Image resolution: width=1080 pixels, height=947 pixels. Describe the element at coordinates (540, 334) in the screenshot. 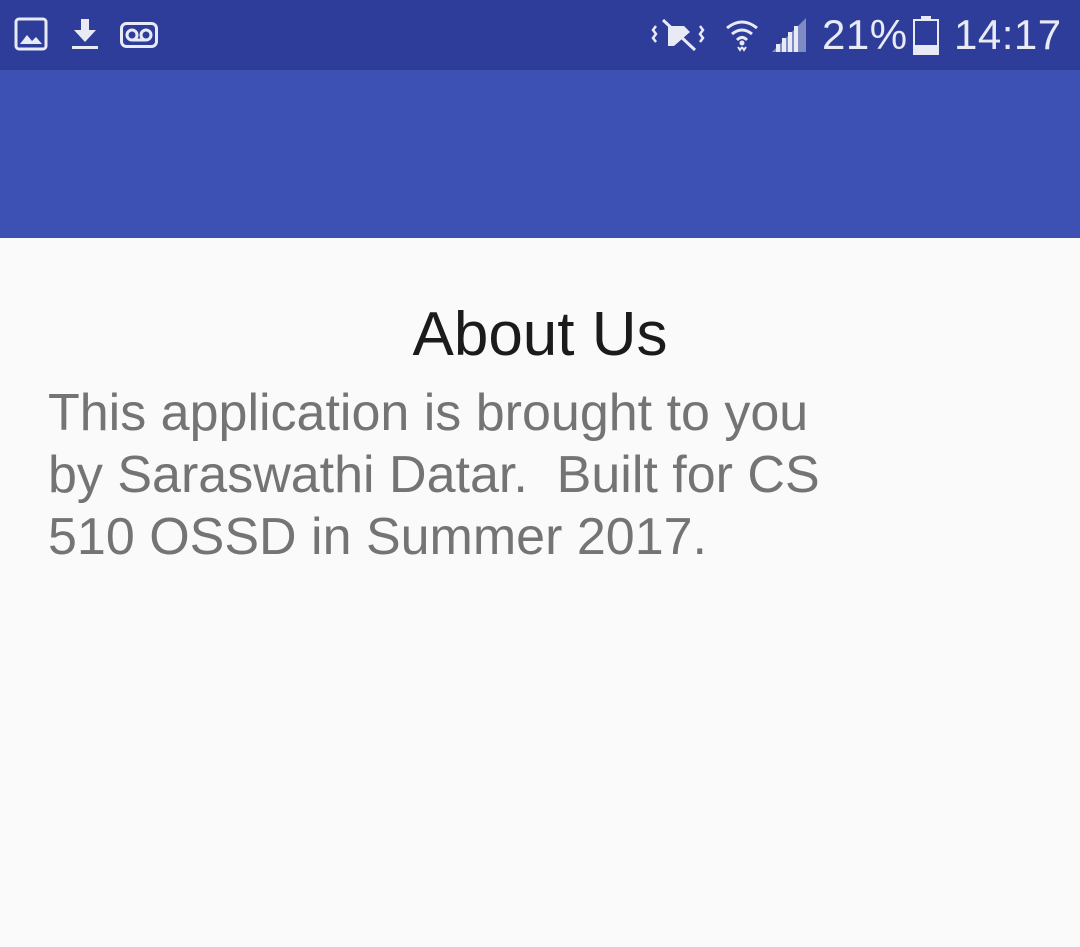

I see `page-title: About Us` at that location.